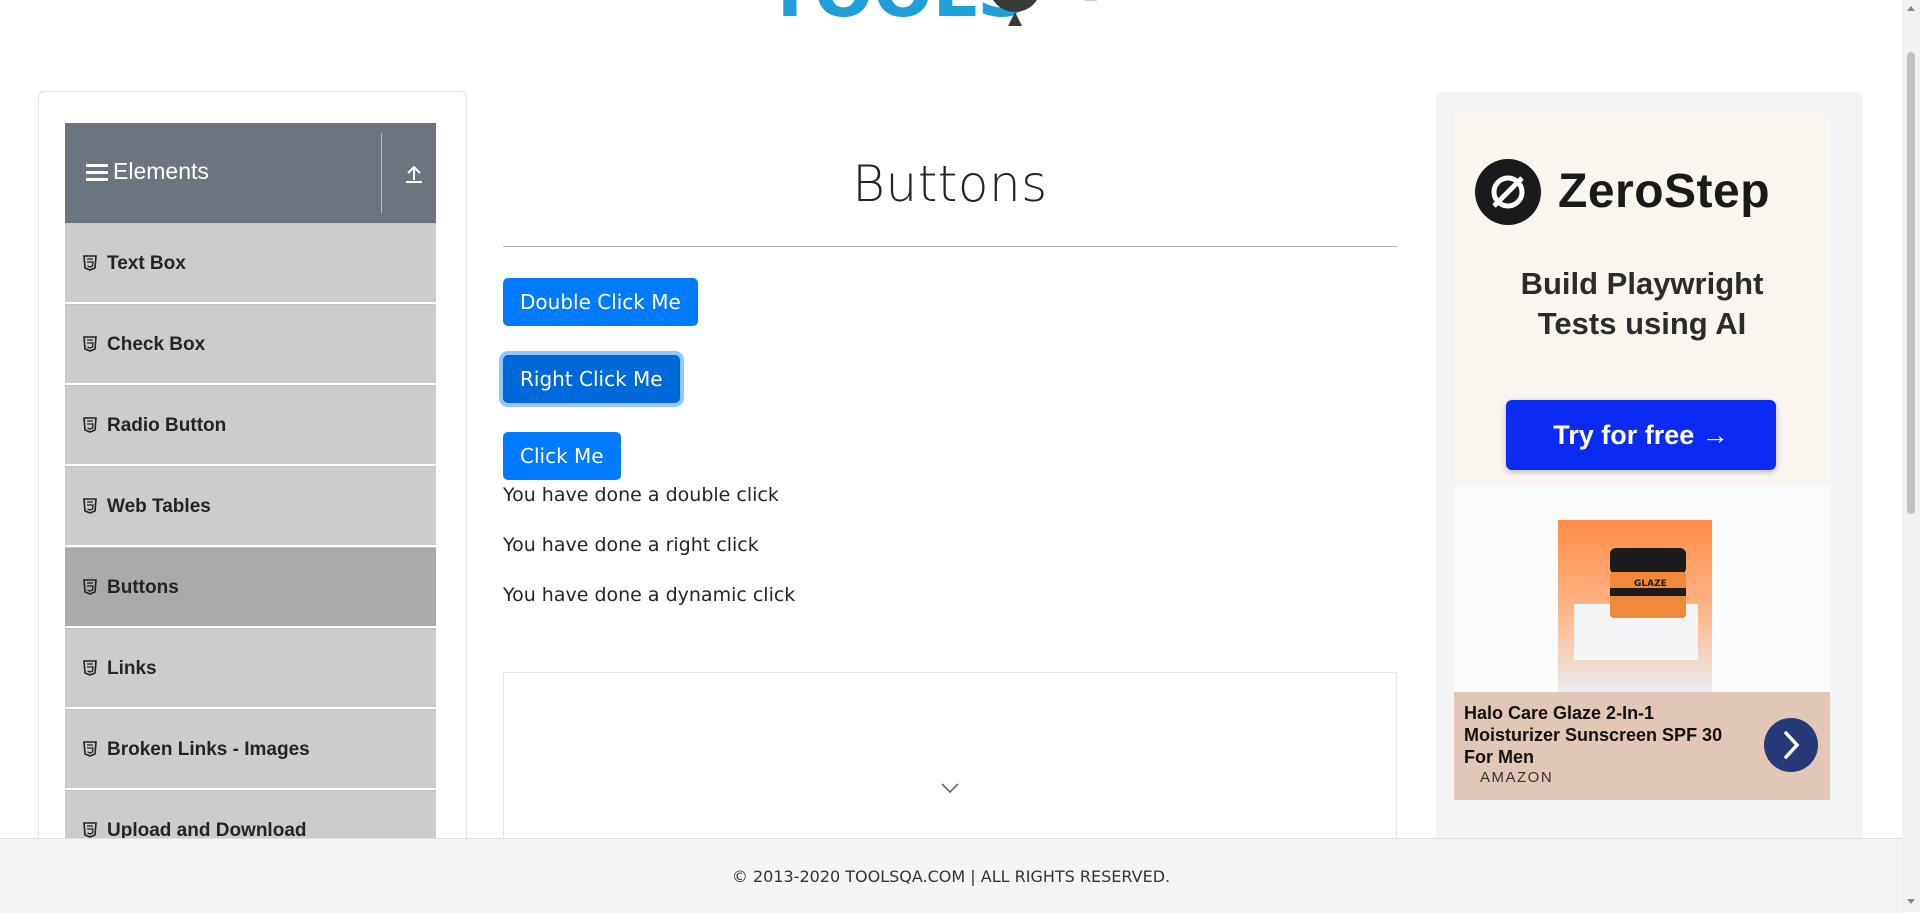  I want to click on sidebar-item-radio-button: Radio Button, so click(250, 424).